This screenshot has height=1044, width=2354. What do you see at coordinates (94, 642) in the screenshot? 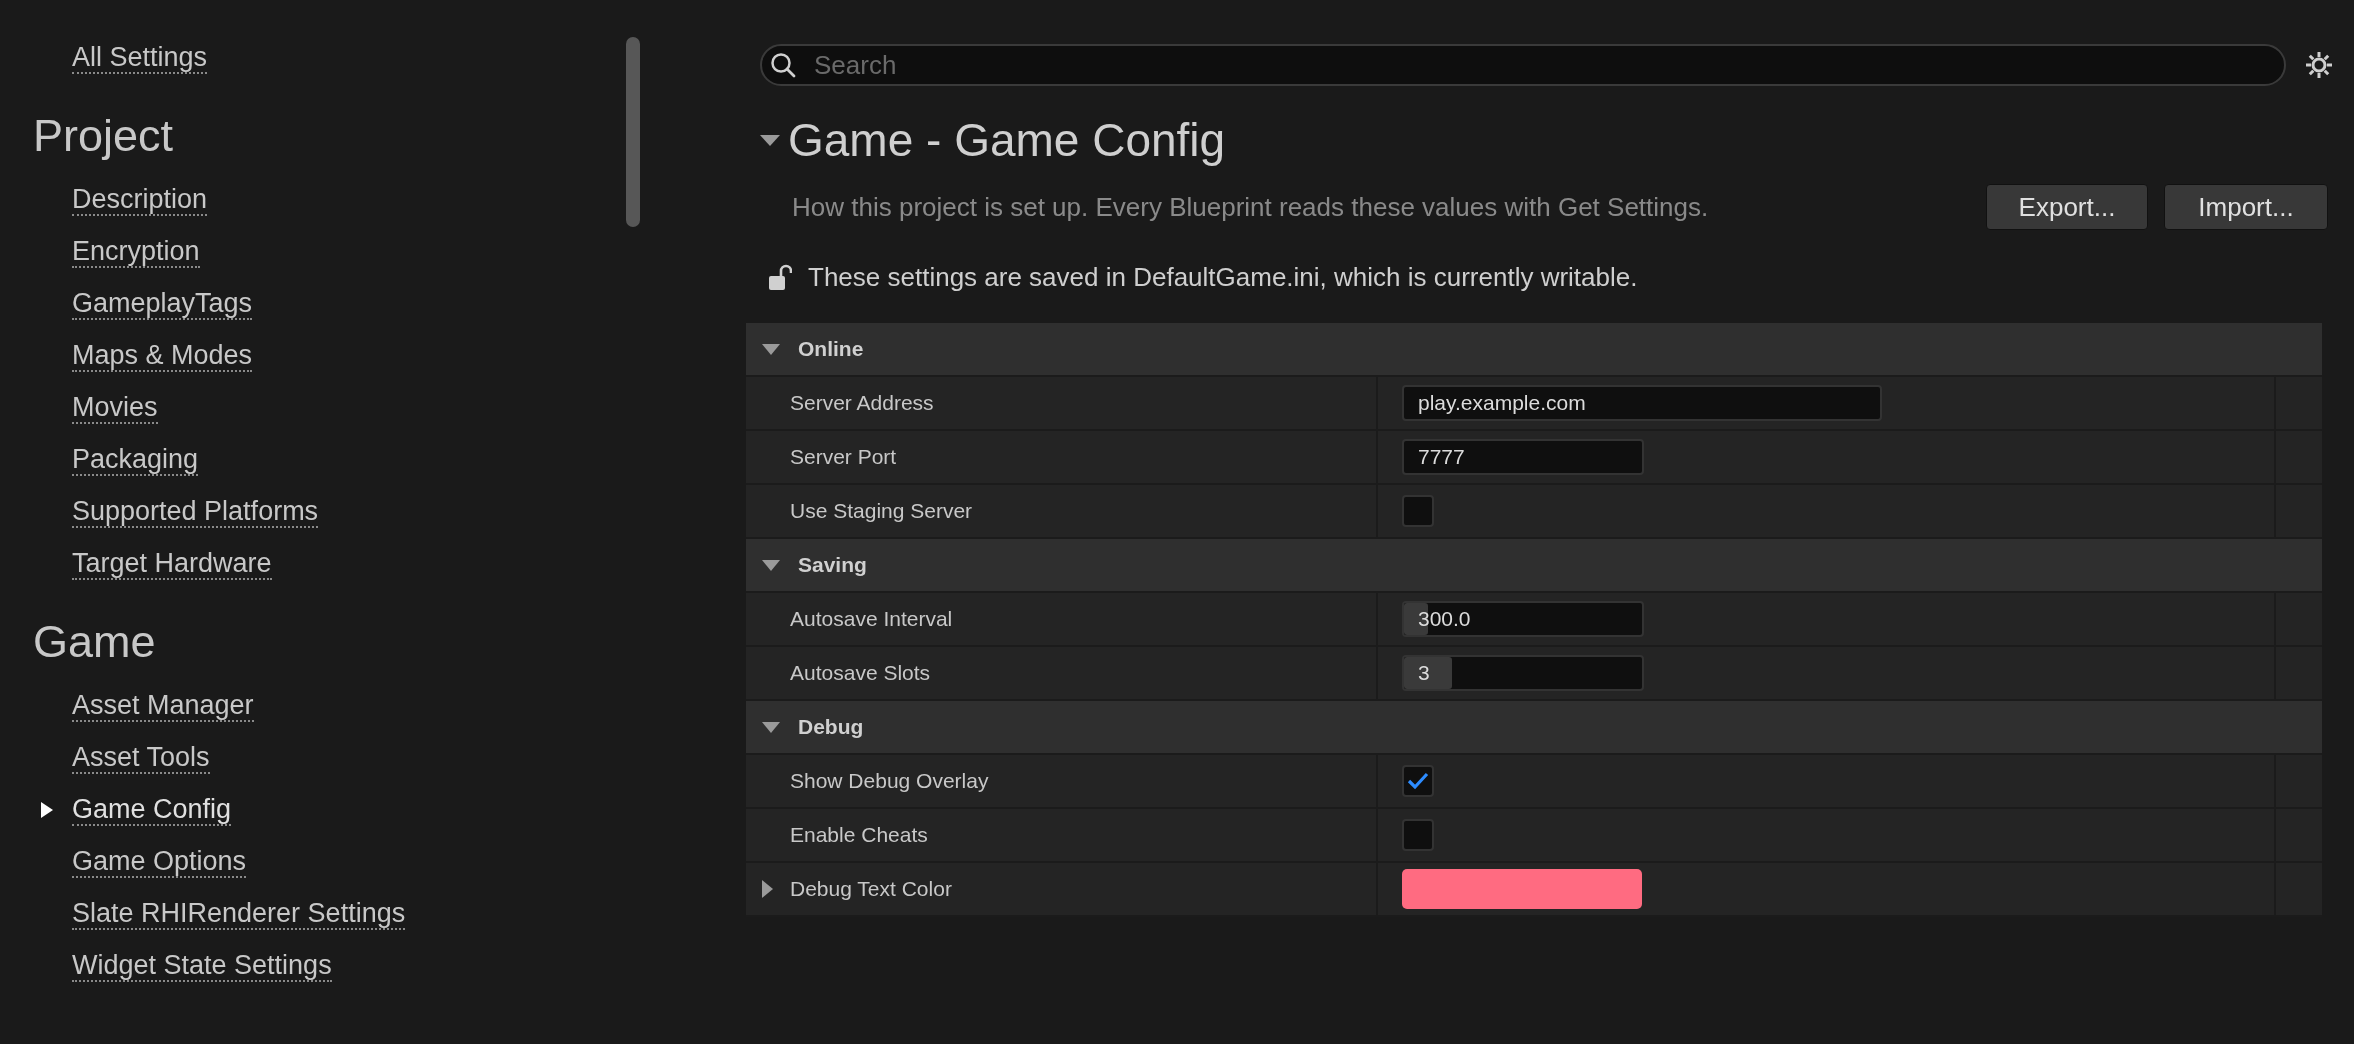
I see `section-heading: Game` at bounding box center [94, 642].